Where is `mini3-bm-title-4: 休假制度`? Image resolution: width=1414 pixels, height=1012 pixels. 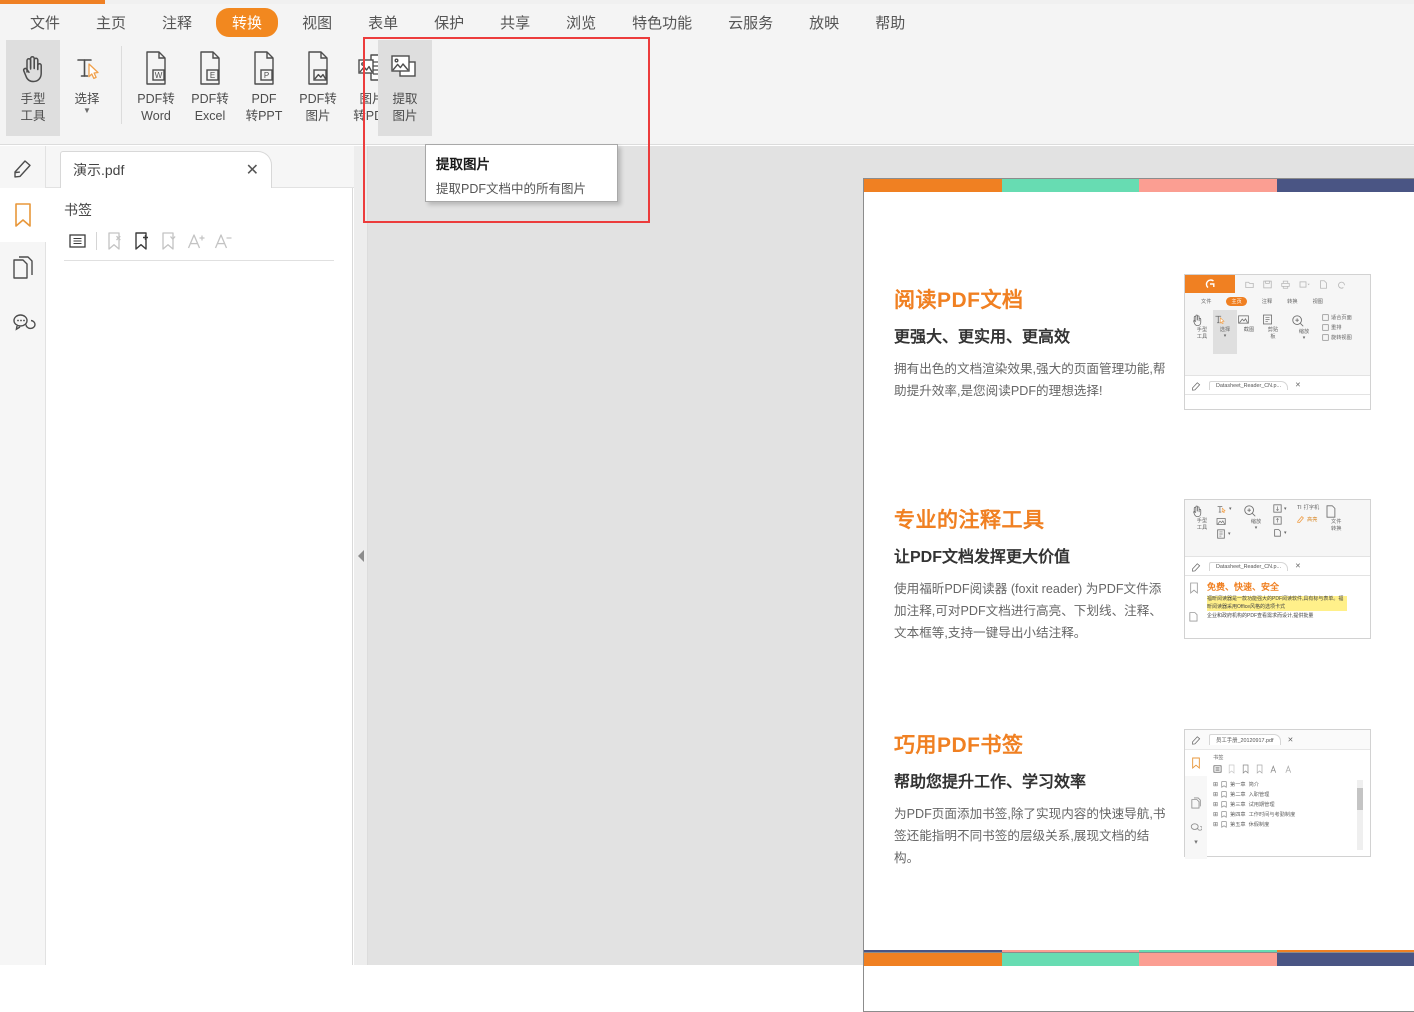 mini3-bm-title-4: 休假制度 is located at coordinates (1259, 825).